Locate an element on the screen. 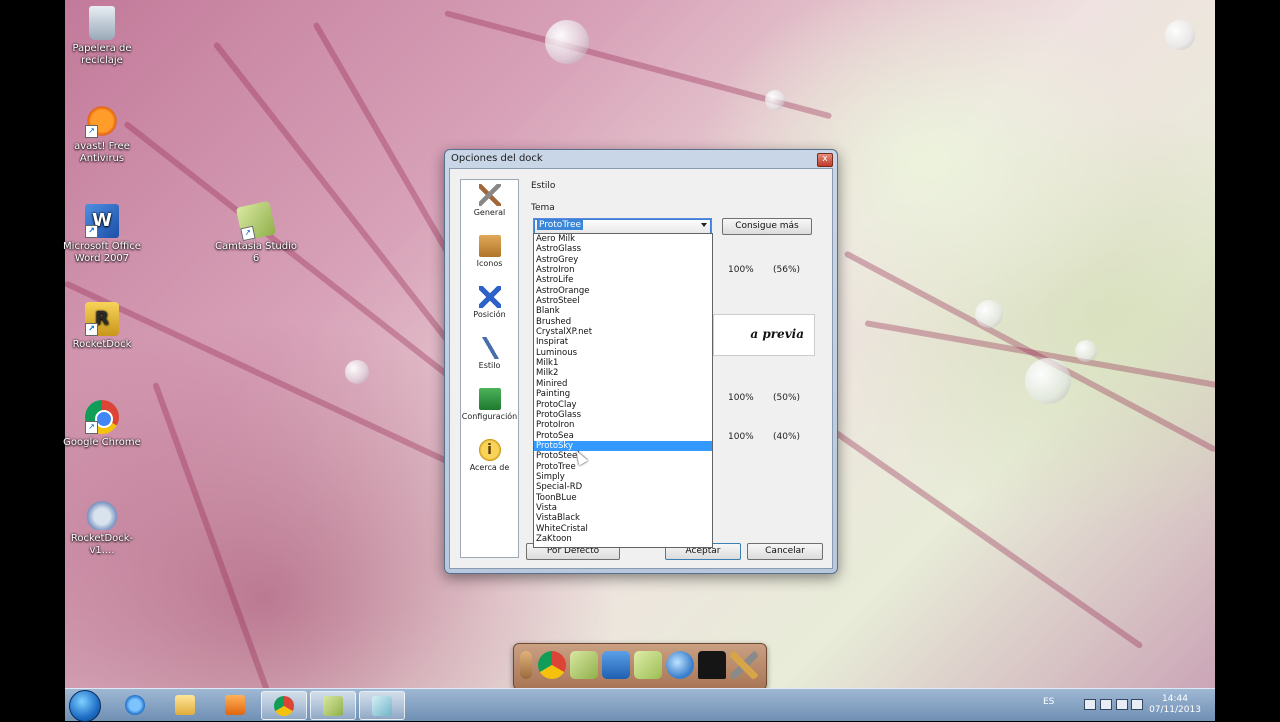 The width and height of the screenshot is (1280, 722). theme-select-value: ProtoTree is located at coordinates (560, 225).